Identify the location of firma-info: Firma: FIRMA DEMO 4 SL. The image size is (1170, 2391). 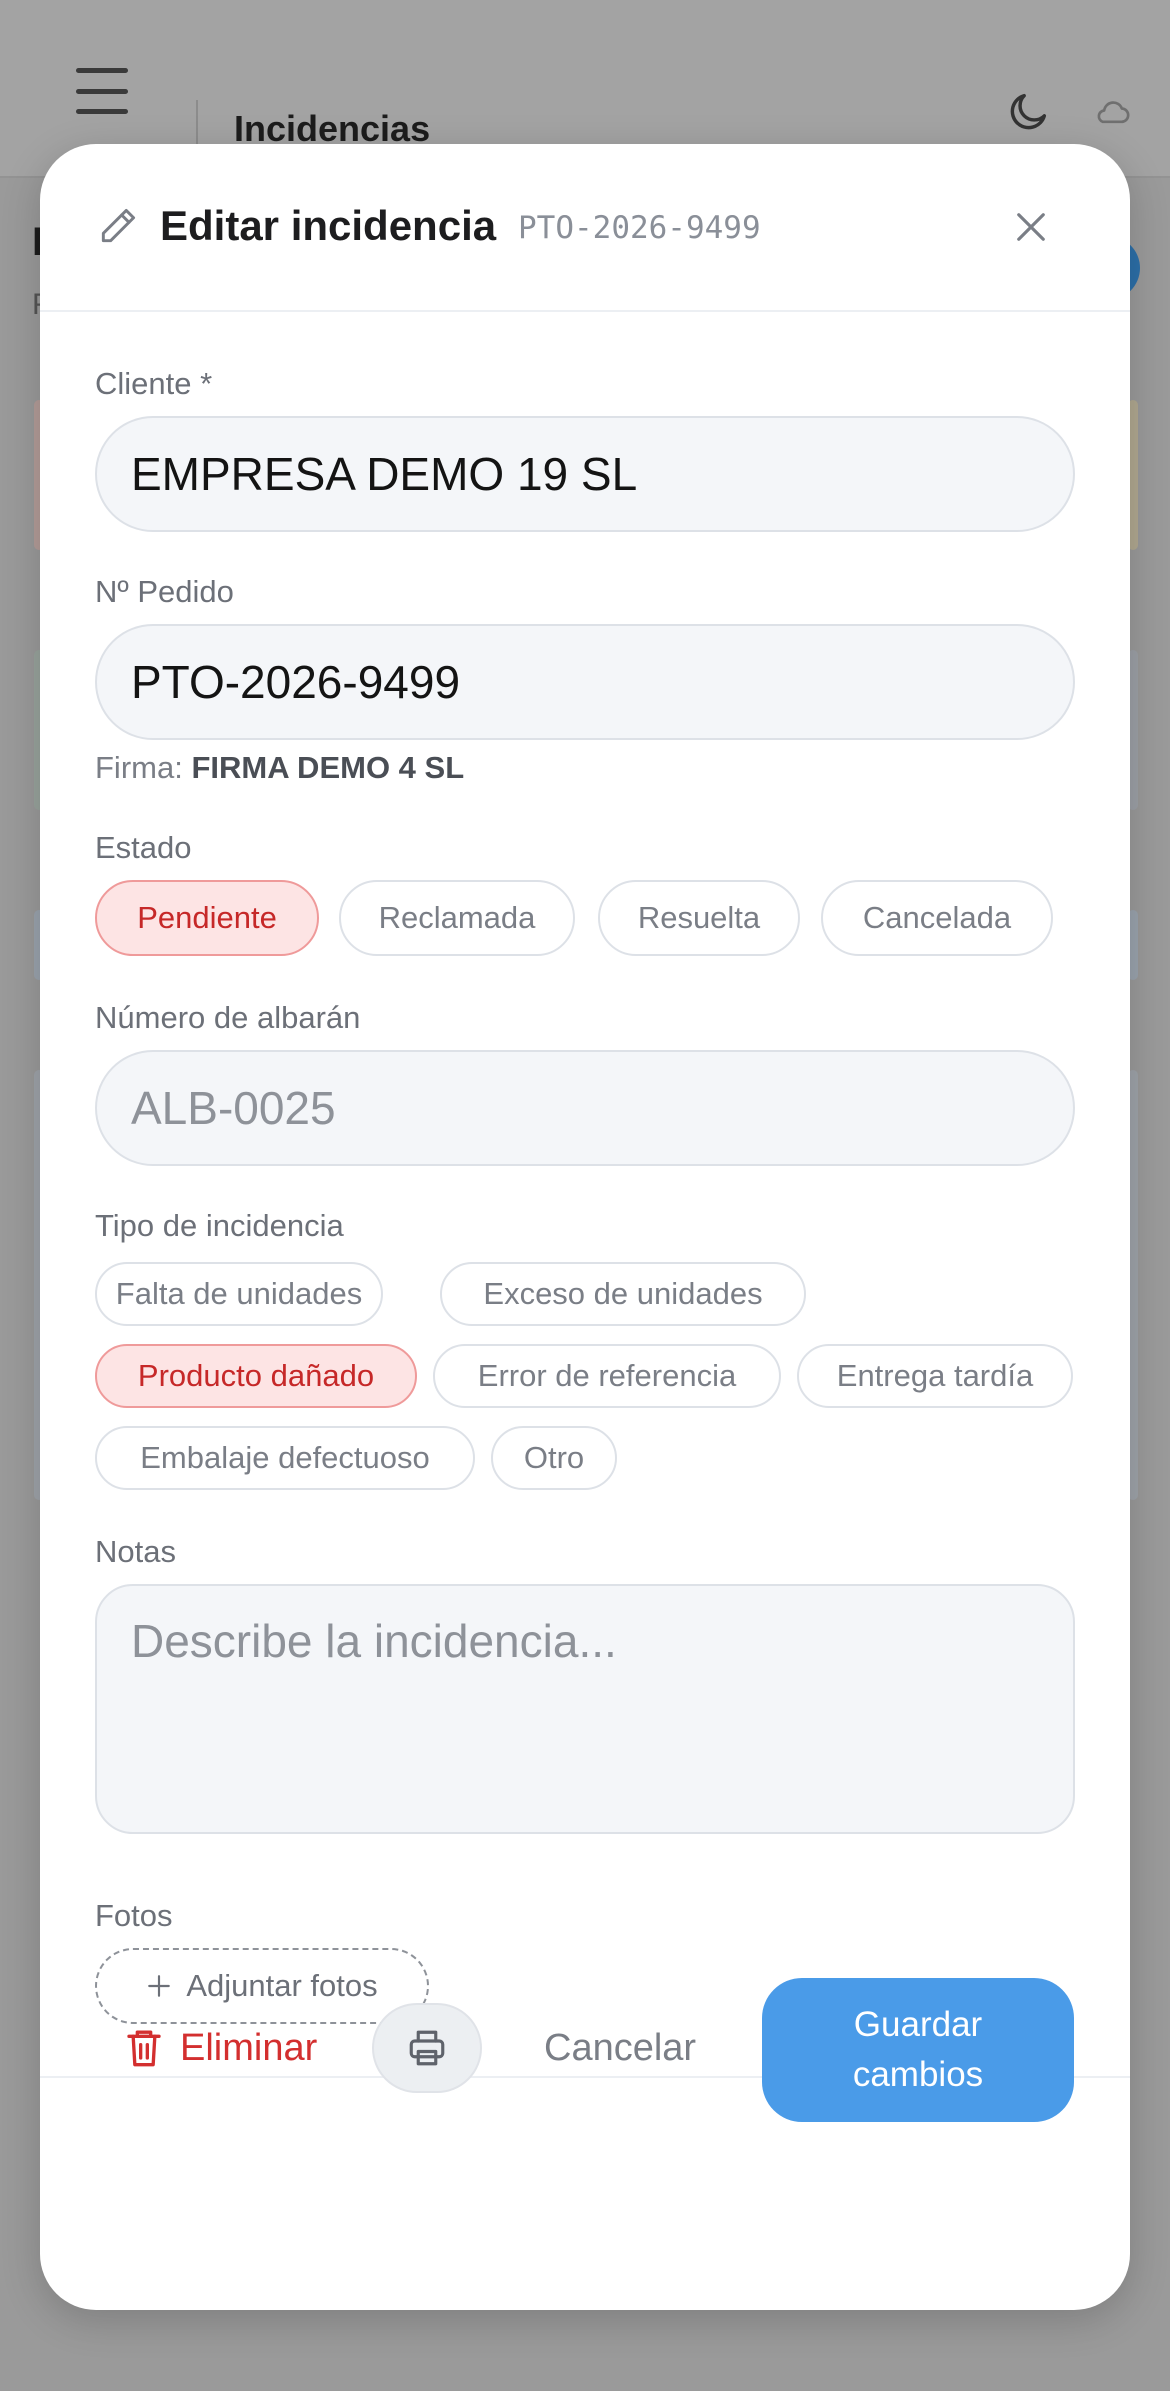
(279, 768).